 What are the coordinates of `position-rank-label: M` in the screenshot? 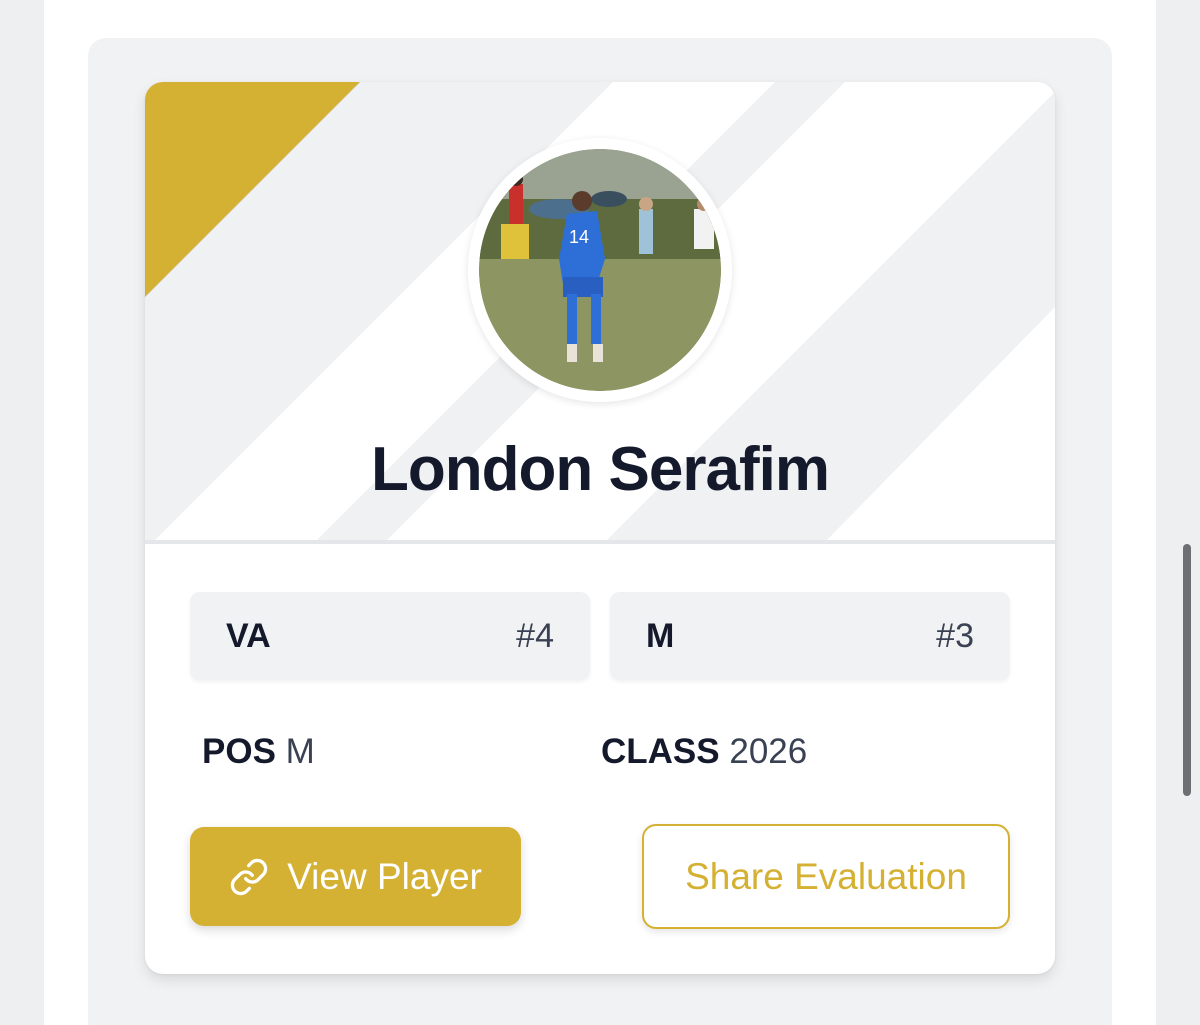 It's located at (660, 635).